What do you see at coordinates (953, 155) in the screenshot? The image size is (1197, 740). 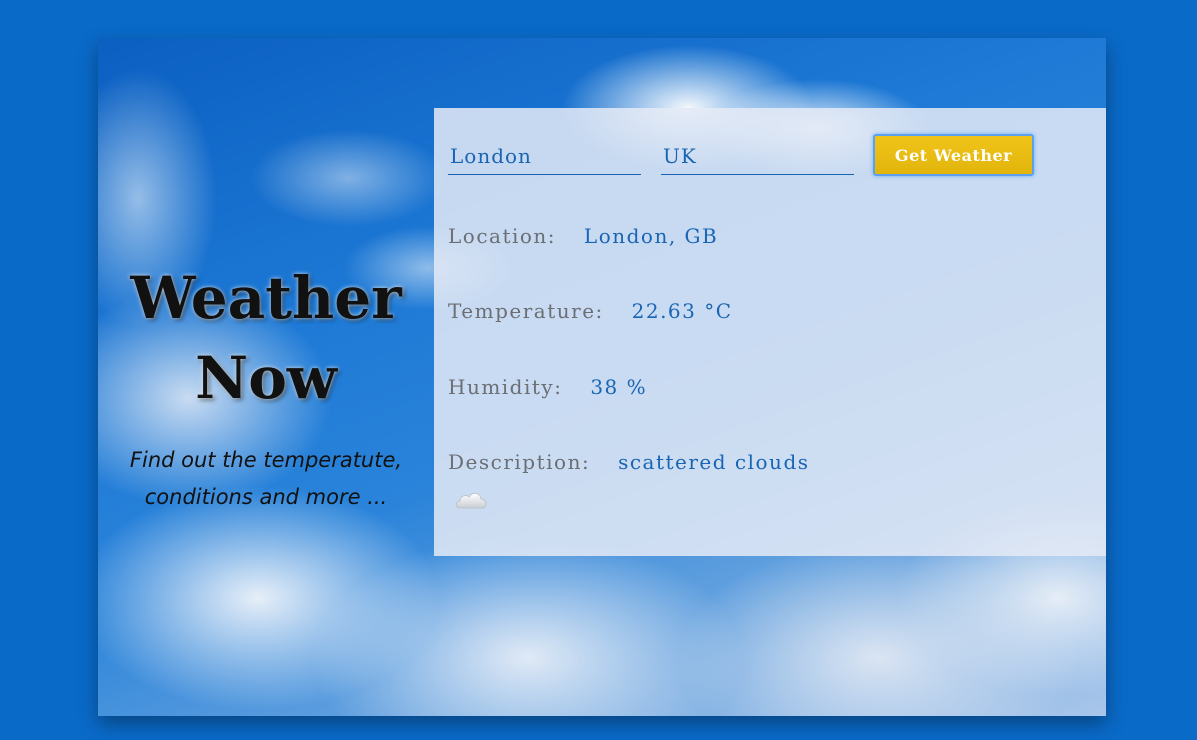 I see `get-weather-button: Get Weather` at bounding box center [953, 155].